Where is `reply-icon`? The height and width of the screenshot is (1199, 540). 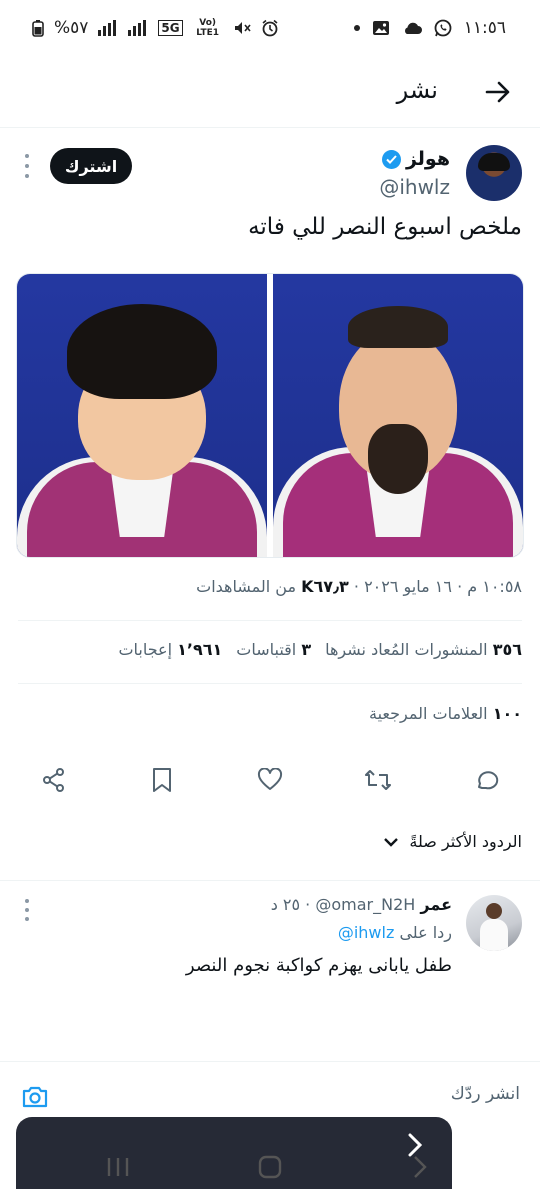
reply-icon is located at coordinates (488, 780).